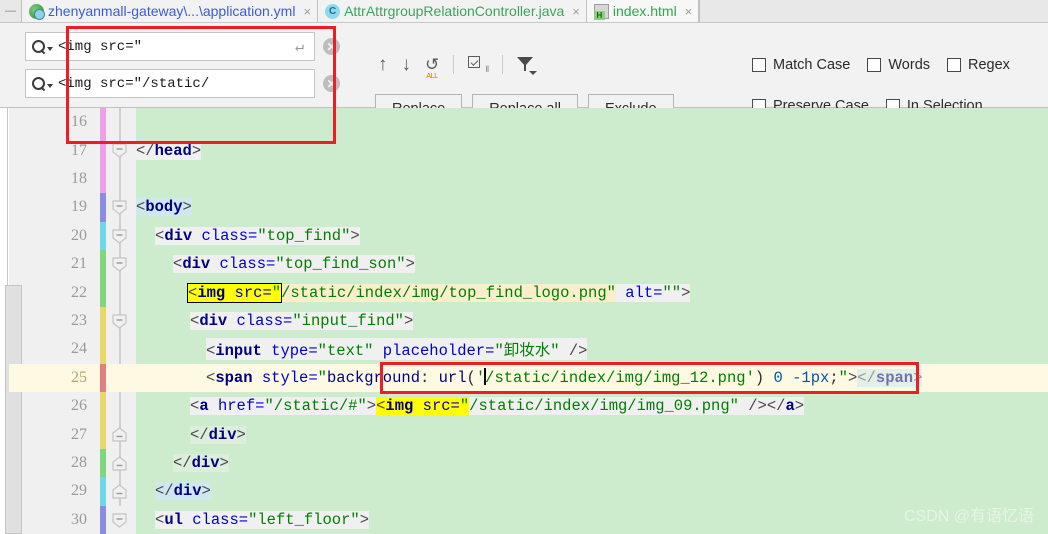 Image resolution: width=1048 pixels, height=534 pixels. What do you see at coordinates (79, 519) in the screenshot?
I see `line-number: 30` at bounding box center [79, 519].